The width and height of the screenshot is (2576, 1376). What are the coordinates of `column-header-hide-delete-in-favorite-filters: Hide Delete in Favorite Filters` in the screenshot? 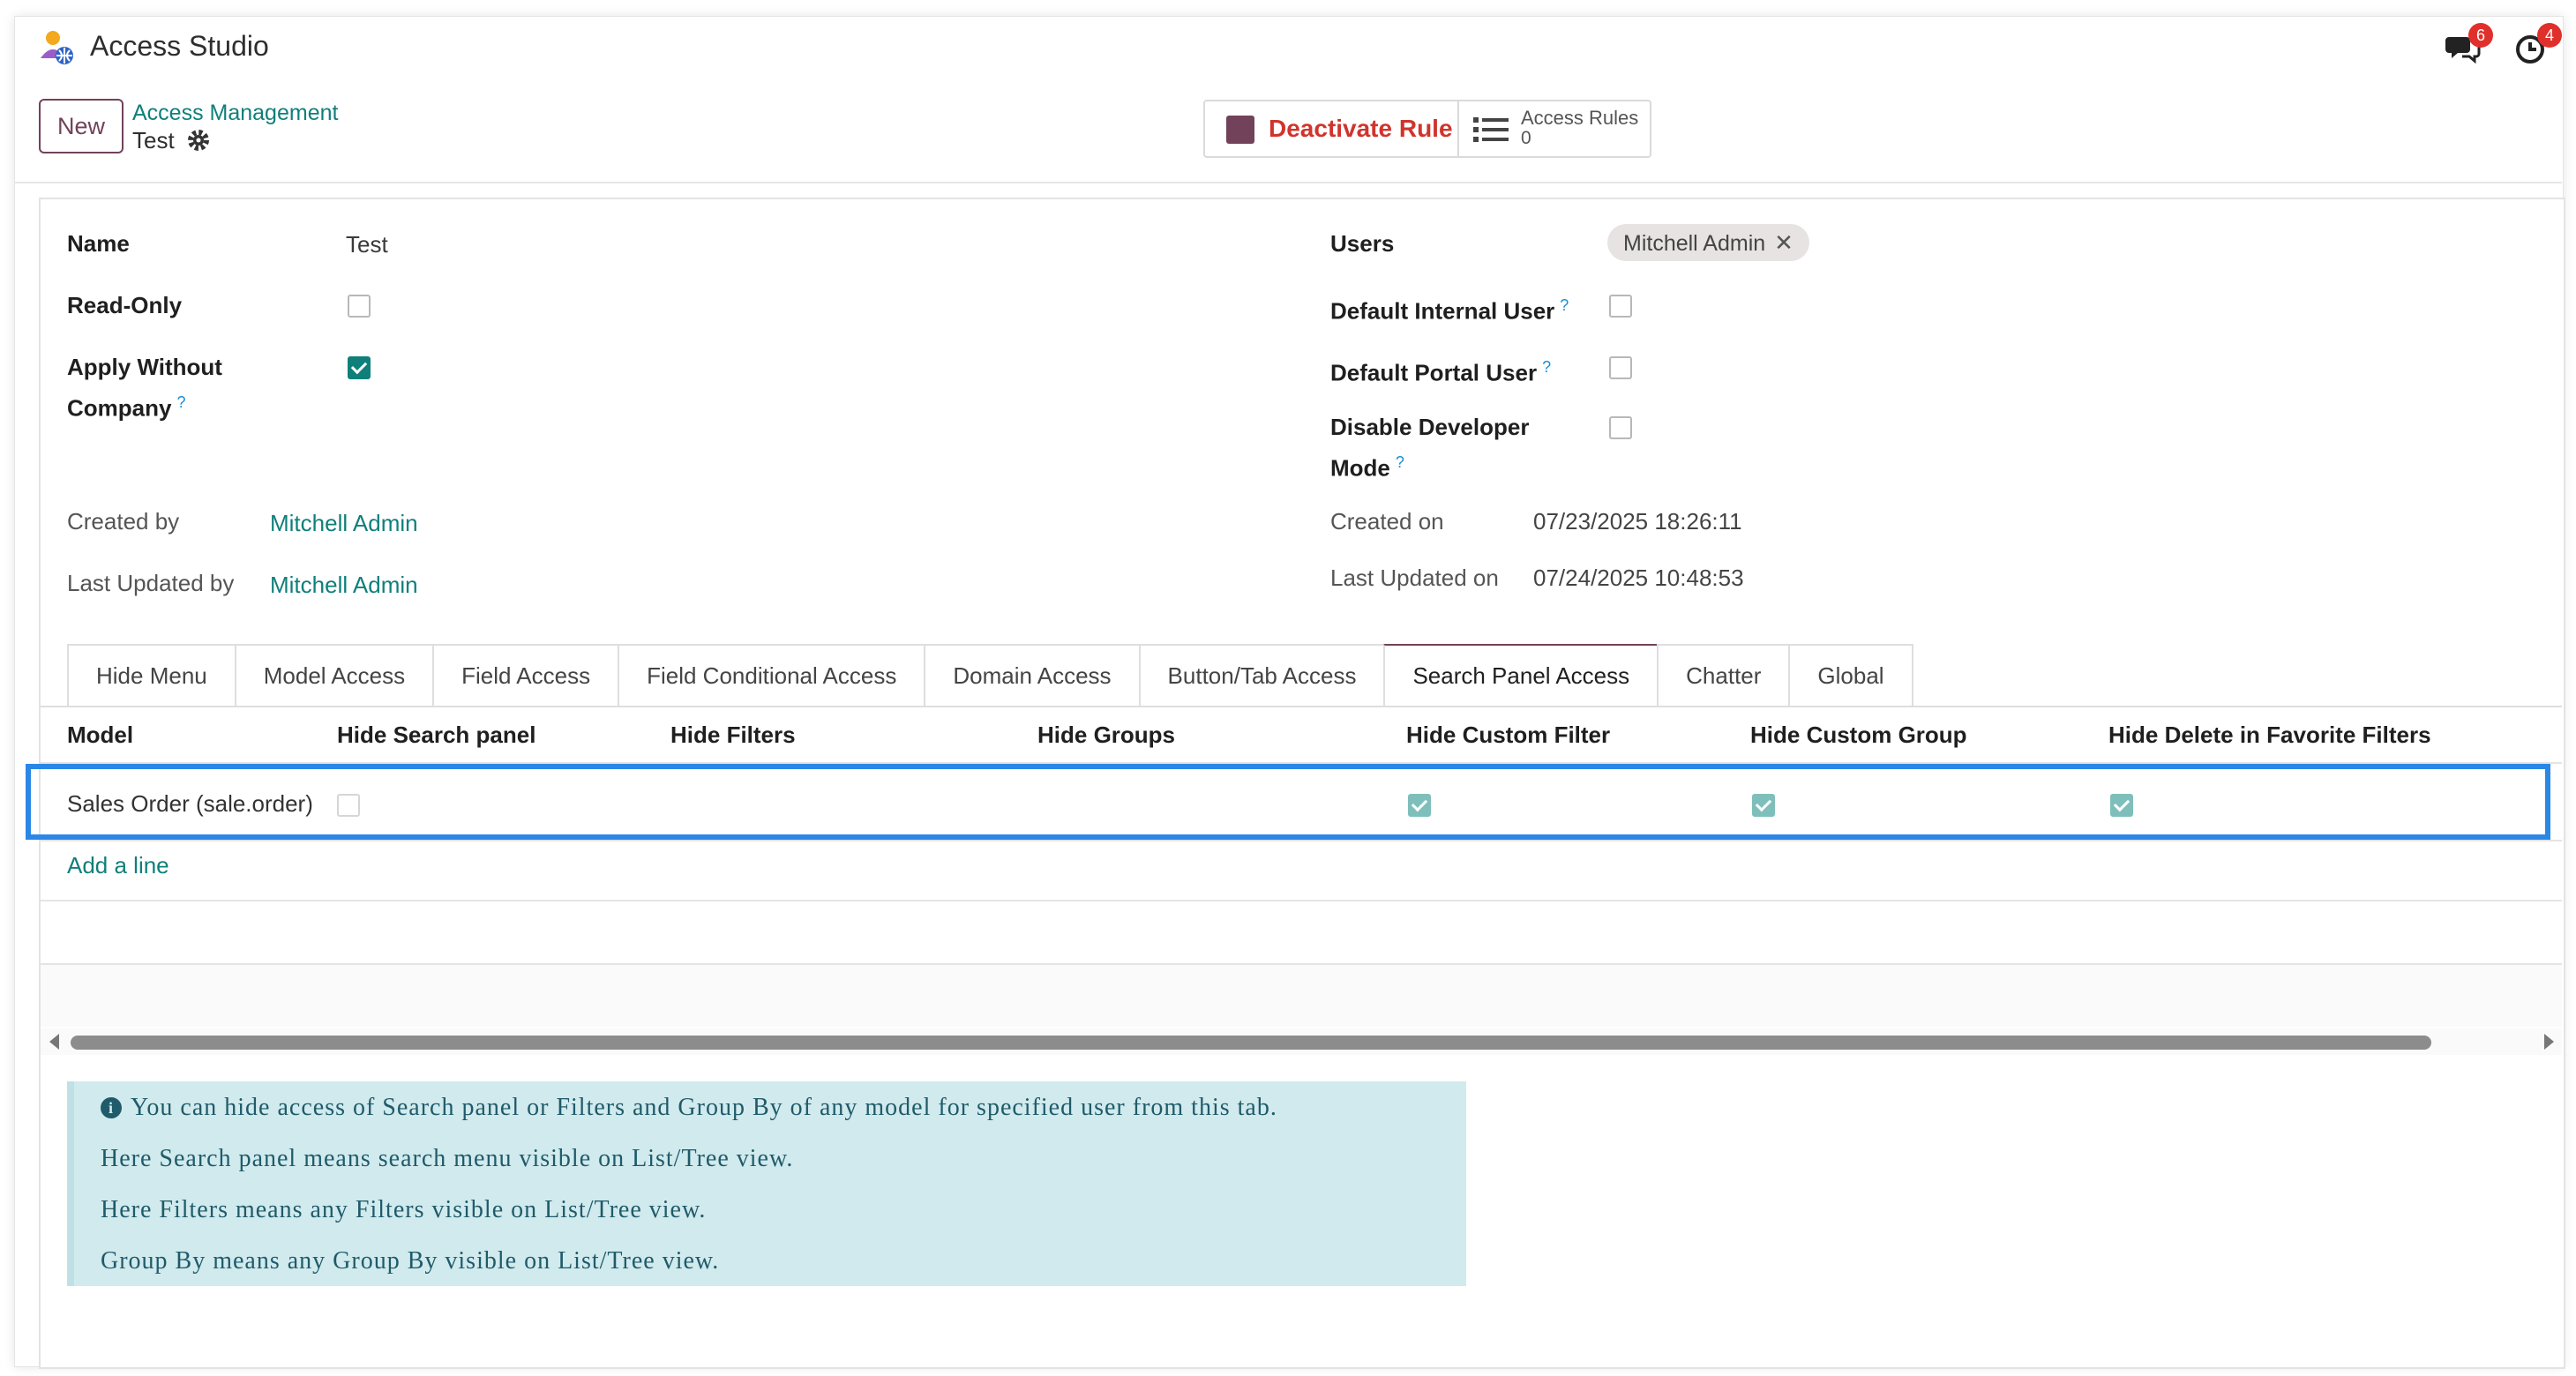 It's located at (2269, 735).